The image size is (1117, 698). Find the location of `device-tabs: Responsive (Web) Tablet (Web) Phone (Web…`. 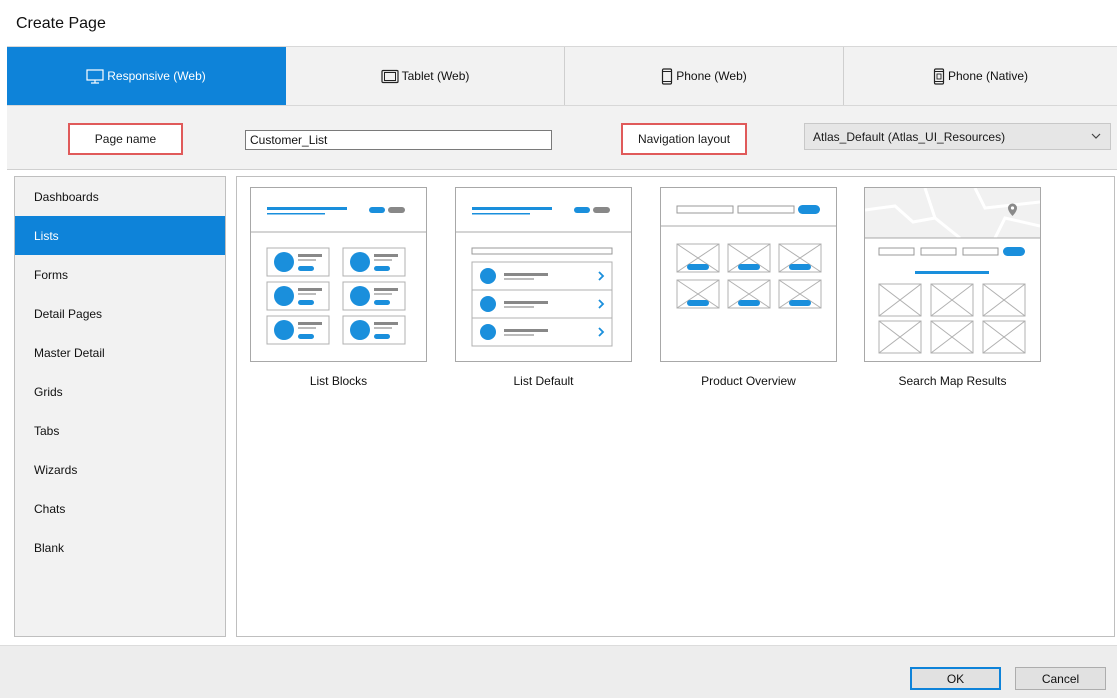

device-tabs: Responsive (Web) Tablet (Web) Phone (Web… is located at coordinates (562, 76).